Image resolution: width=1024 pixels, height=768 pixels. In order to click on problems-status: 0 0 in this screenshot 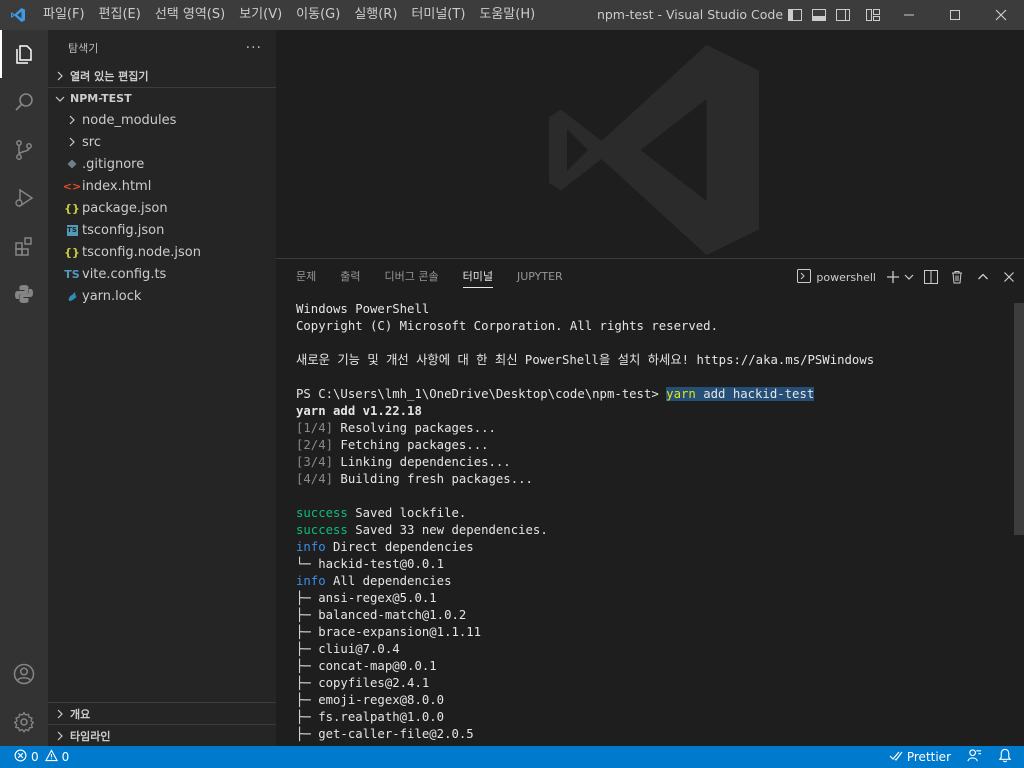, I will do `click(34, 757)`.